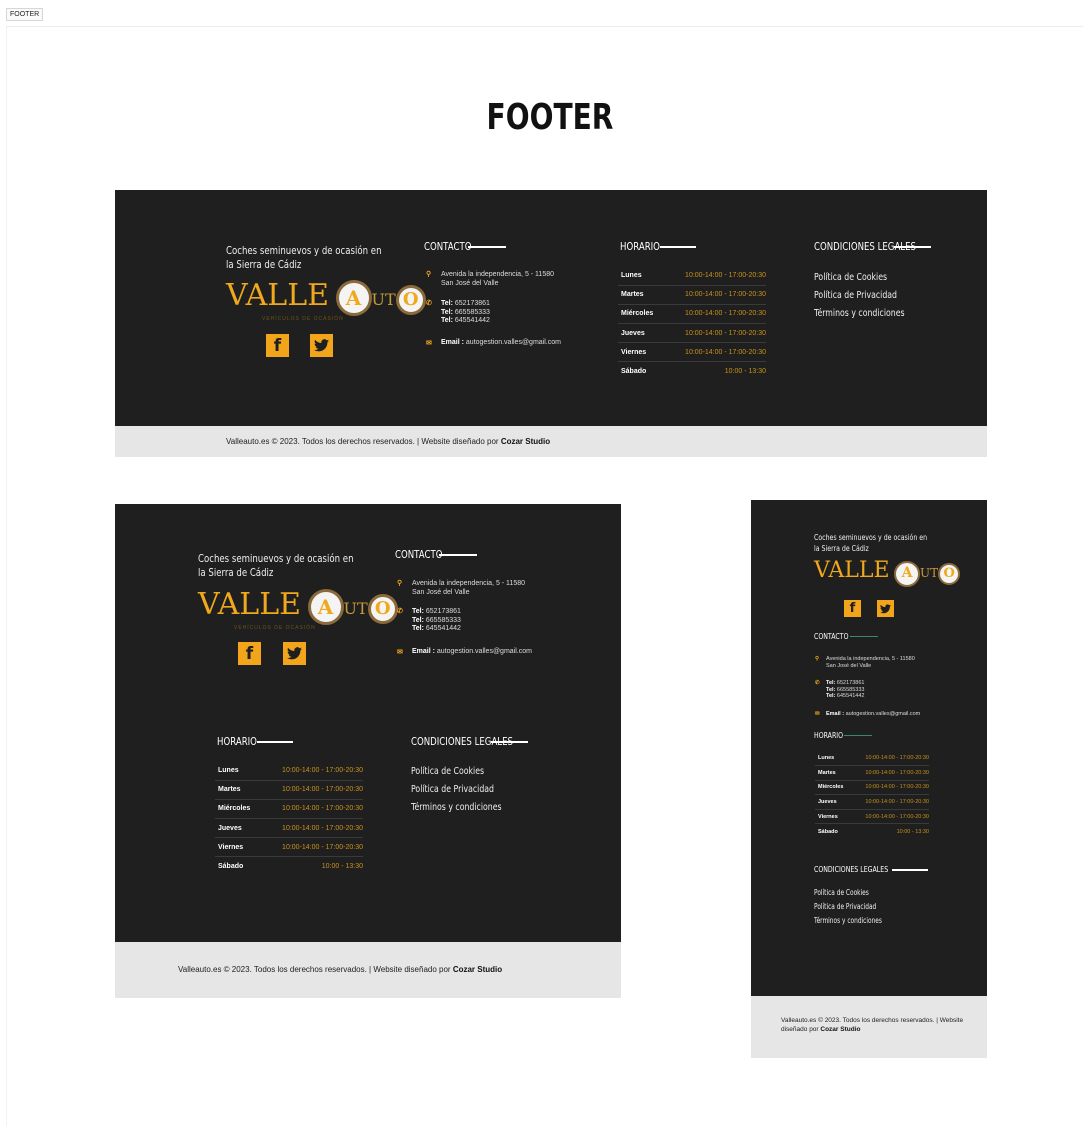  What do you see at coordinates (544, 26) in the screenshot?
I see `toolbar-divider` at bounding box center [544, 26].